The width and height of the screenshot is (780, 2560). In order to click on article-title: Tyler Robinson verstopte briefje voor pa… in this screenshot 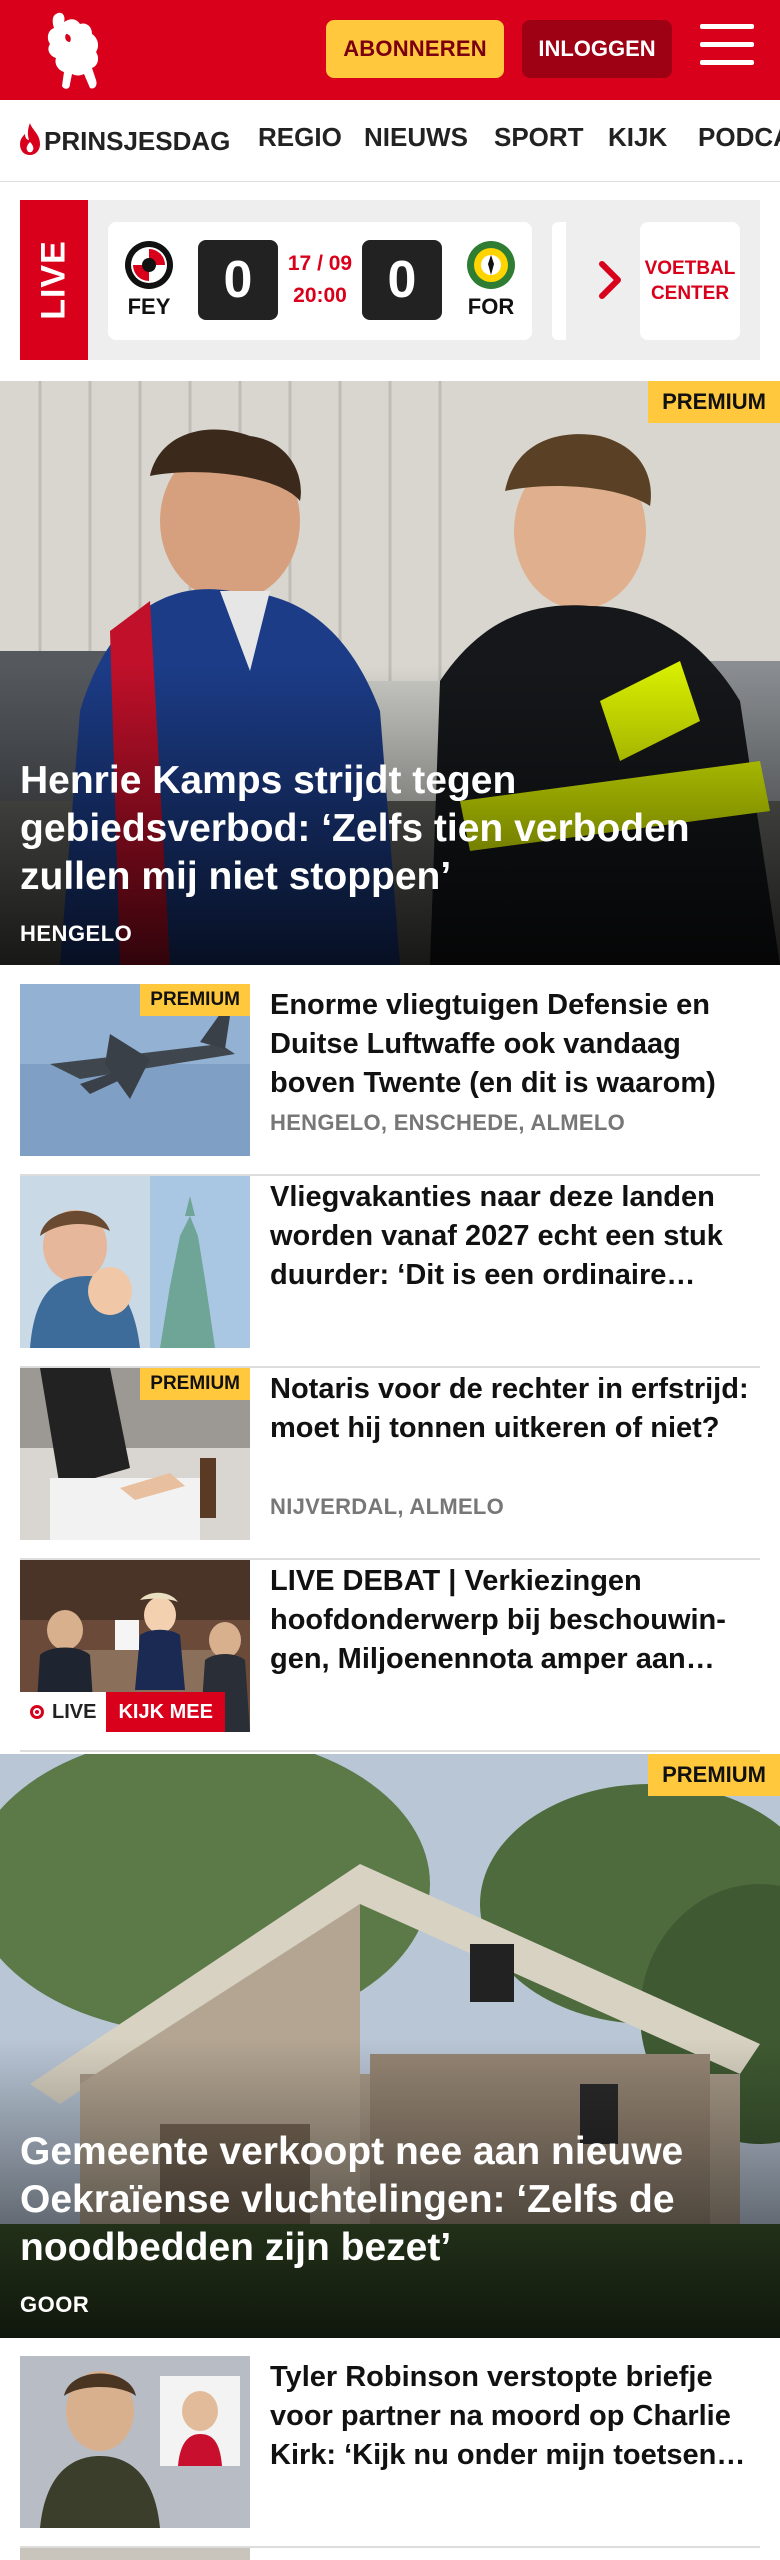, I will do `click(515, 2416)`.